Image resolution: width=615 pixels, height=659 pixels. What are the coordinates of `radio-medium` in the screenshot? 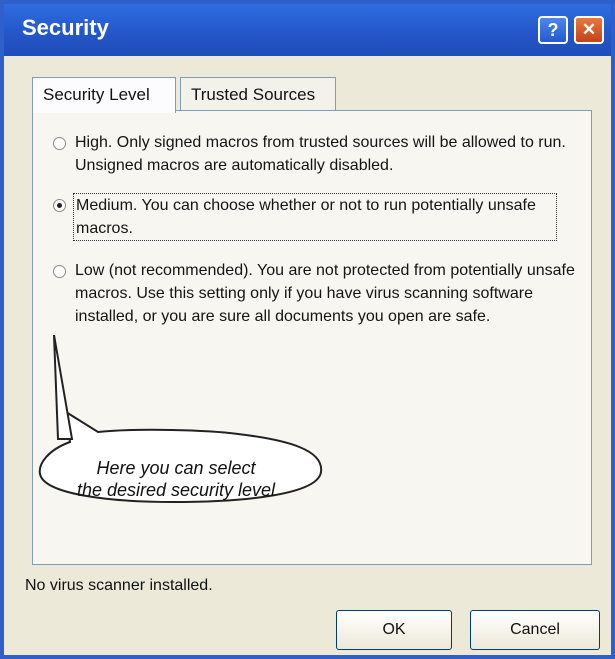 It's located at (59, 205).